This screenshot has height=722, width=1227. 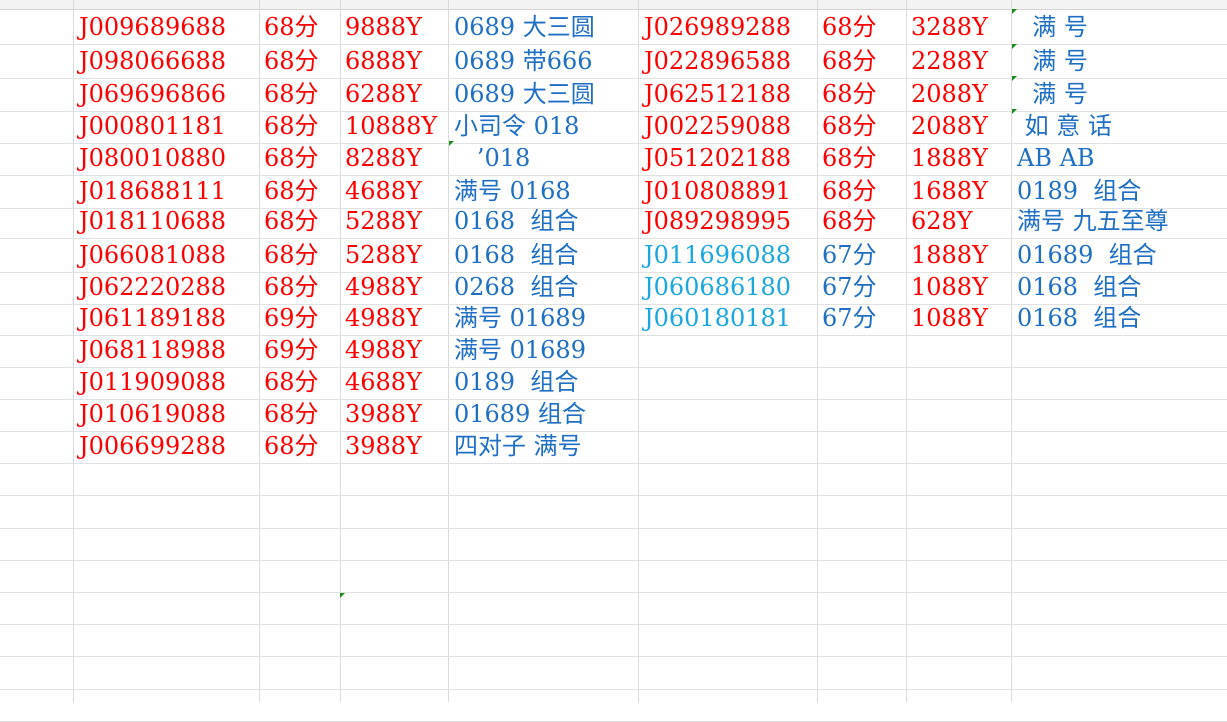 What do you see at coordinates (949, 94) in the screenshot?
I see `price-cell: 2088Y` at bounding box center [949, 94].